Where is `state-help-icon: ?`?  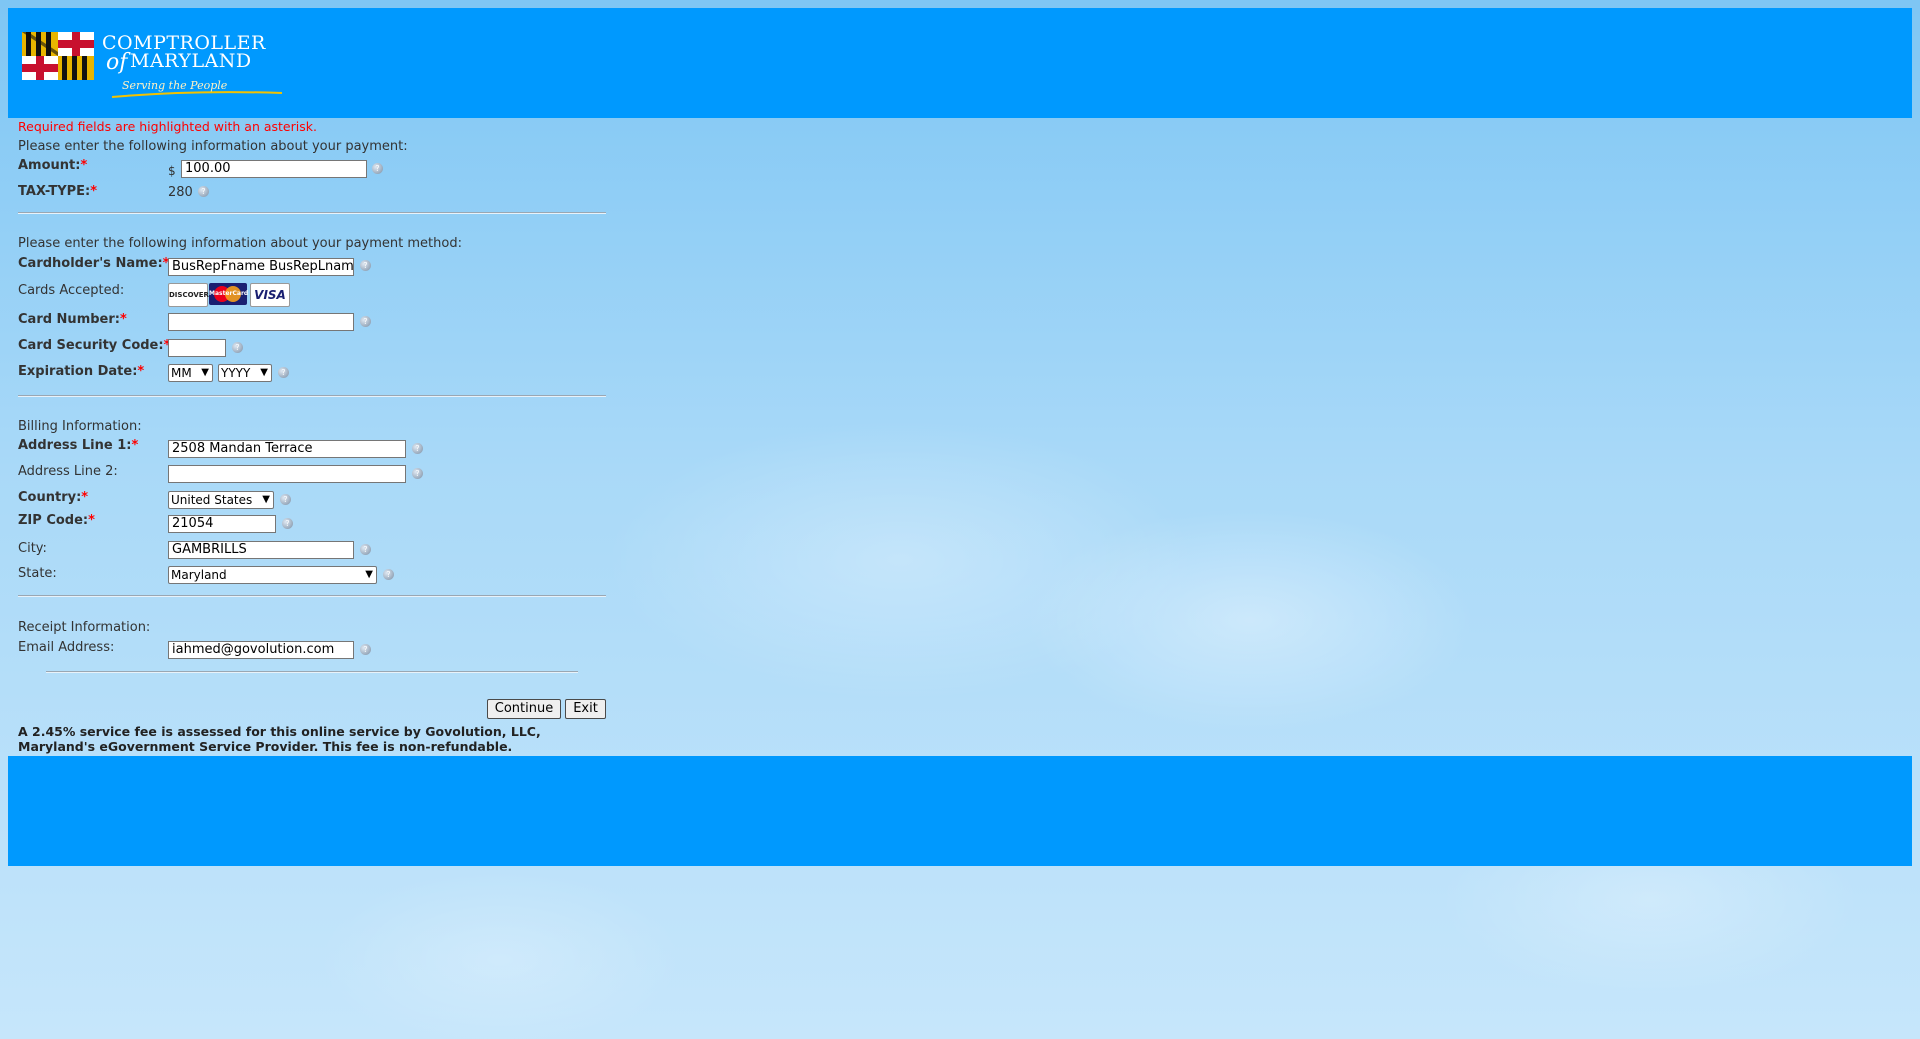 state-help-icon: ? is located at coordinates (388, 574).